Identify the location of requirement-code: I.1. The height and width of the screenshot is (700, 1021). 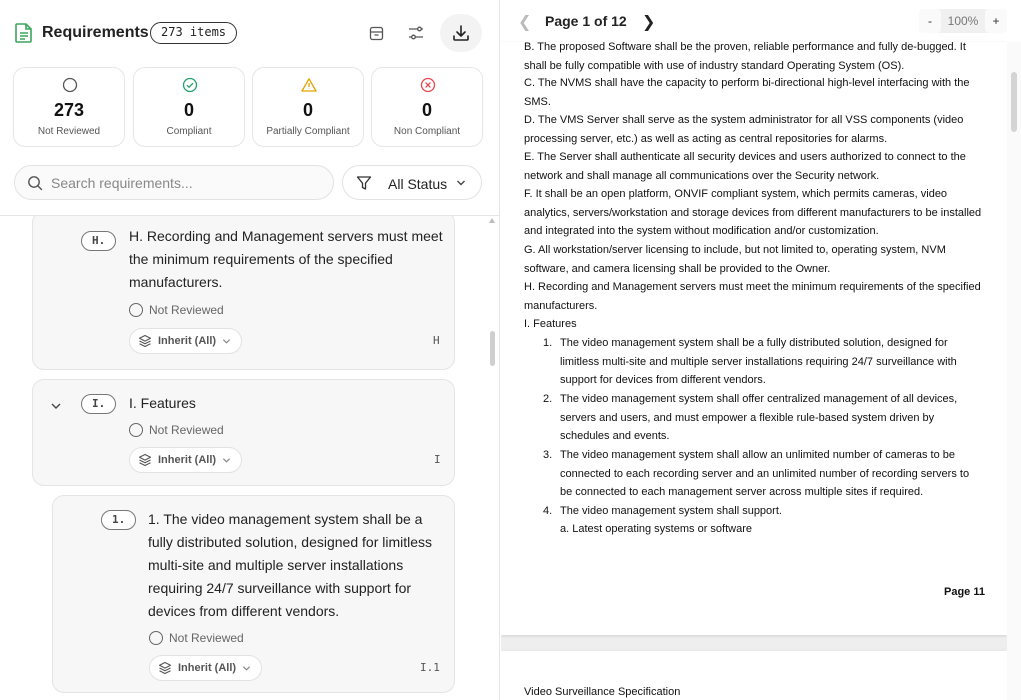
(430, 667).